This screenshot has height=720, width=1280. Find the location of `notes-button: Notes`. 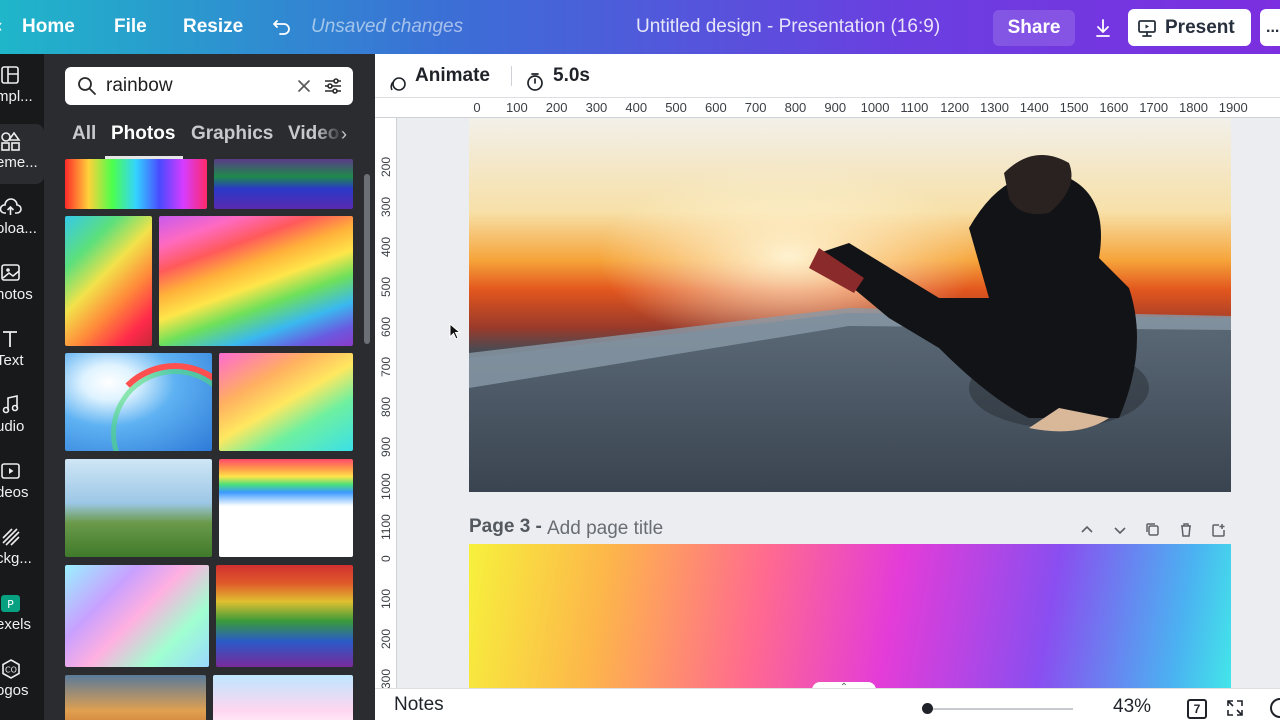

notes-button: Notes is located at coordinates (419, 705).